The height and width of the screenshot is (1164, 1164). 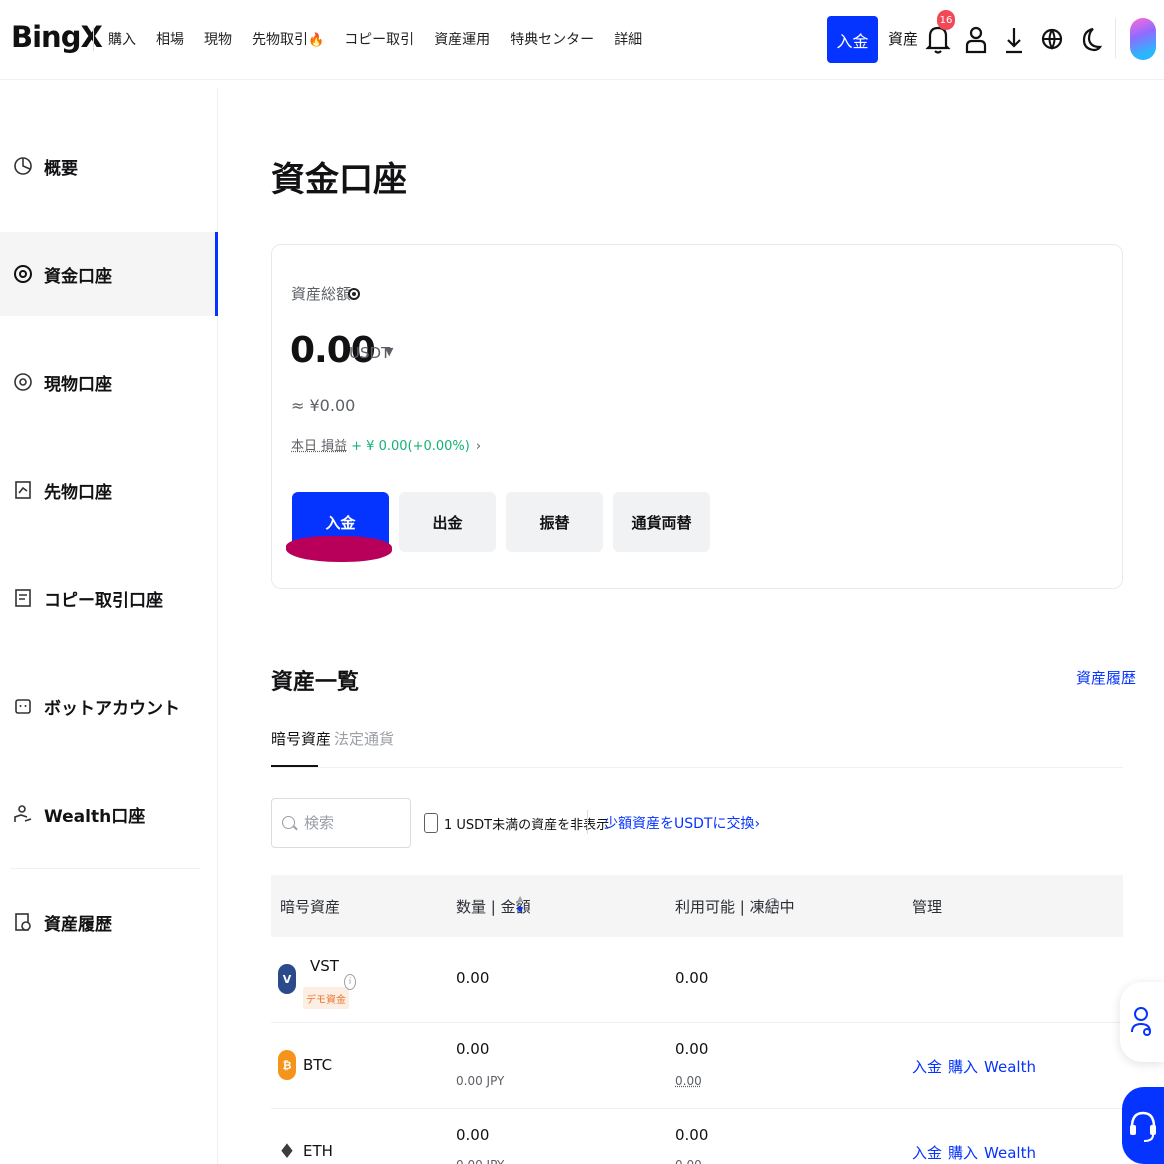 What do you see at coordinates (23, 598) in the screenshot?
I see `copy-trading-icon` at bounding box center [23, 598].